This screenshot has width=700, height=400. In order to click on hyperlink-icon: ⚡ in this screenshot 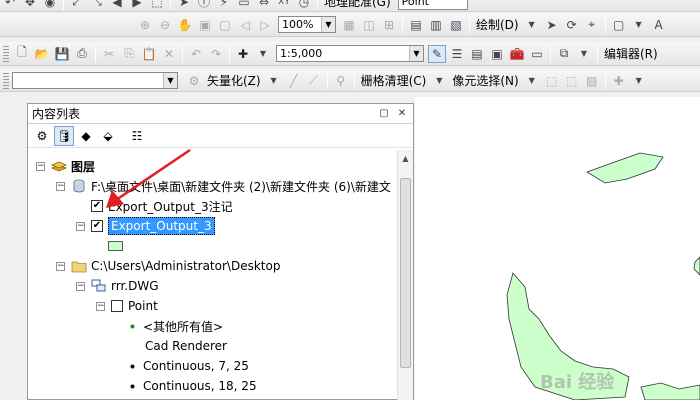, I will do `click(224, 5)`.